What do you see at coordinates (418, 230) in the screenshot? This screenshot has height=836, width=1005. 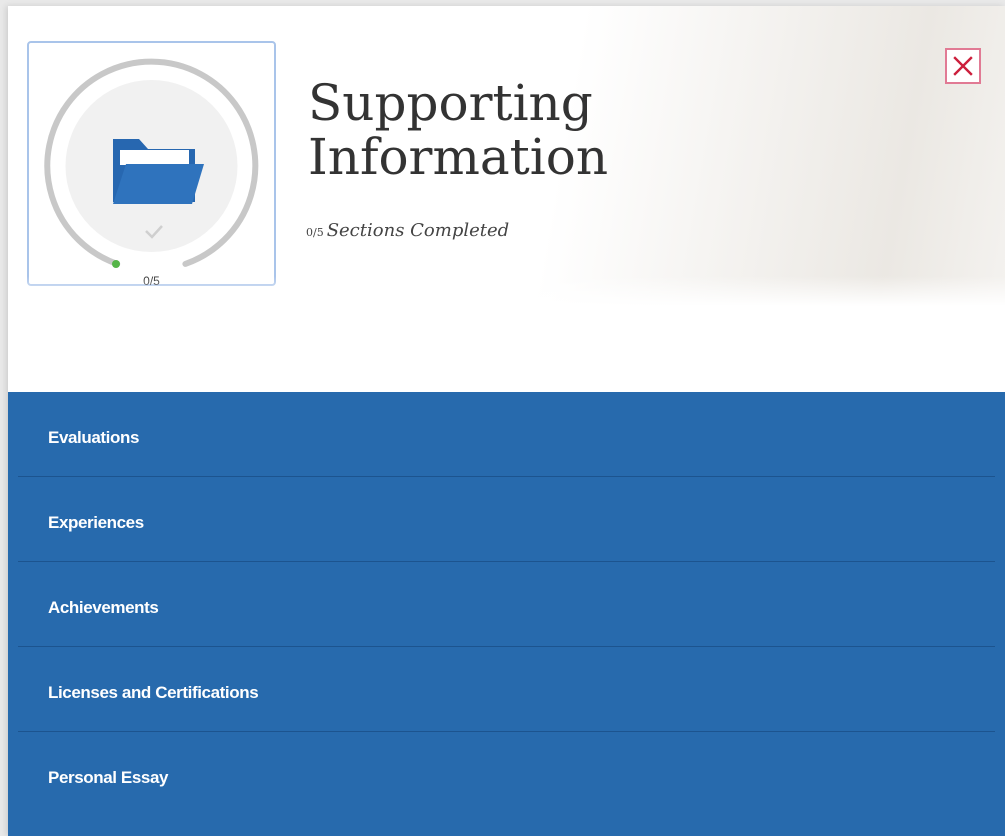 I see `sections-completed-text: Sections Completed` at bounding box center [418, 230].